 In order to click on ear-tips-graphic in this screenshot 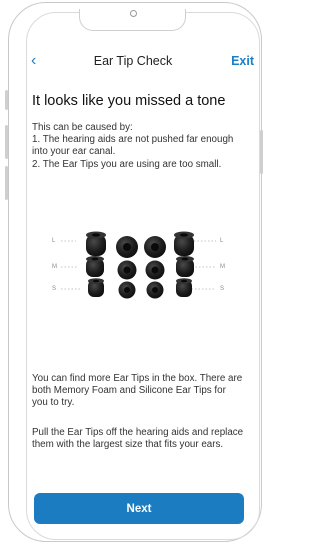, I will do `click(138, 265)`.